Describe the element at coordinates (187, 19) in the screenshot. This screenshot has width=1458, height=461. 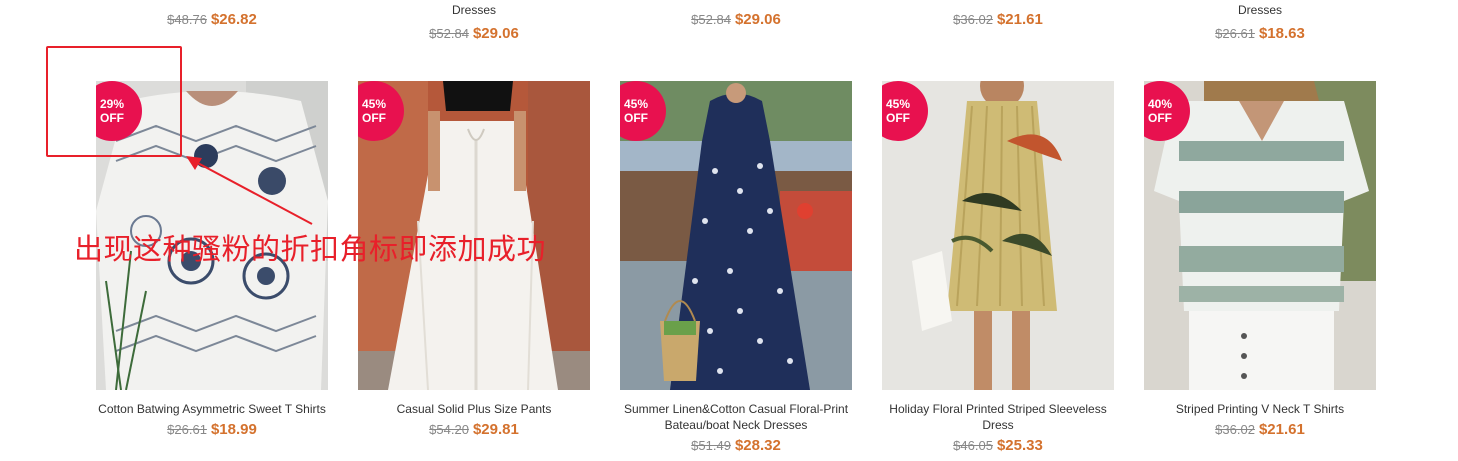
I see `old-price: $48.76` at that location.